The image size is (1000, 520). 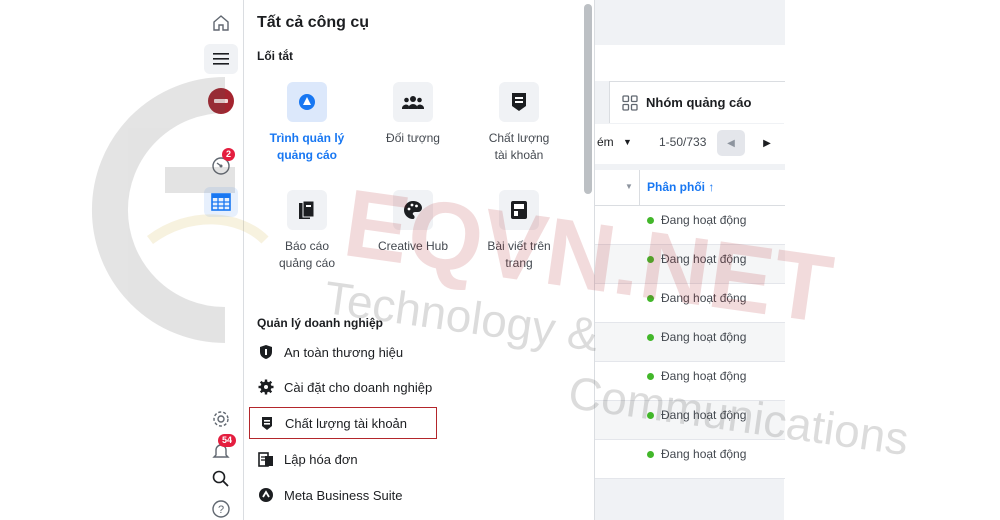 What do you see at coordinates (221, 101) in the screenshot?
I see `account-avatar` at bounding box center [221, 101].